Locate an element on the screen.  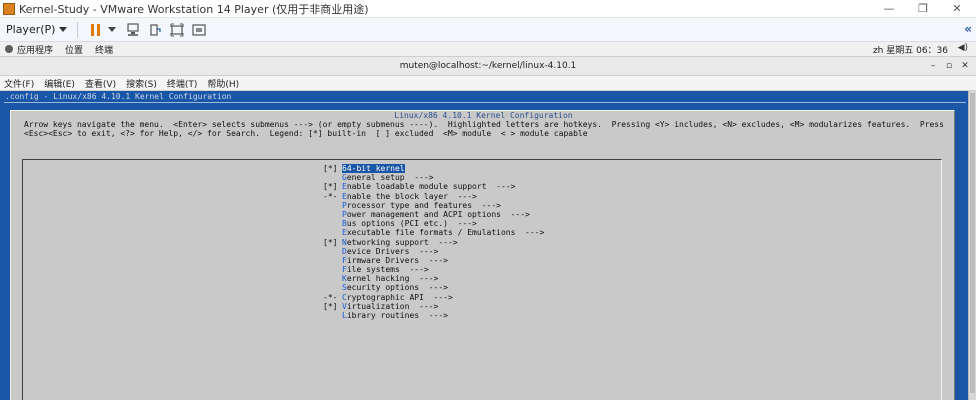
menu-item-text: ower management and ACPI options ---> is located at coordinates (438, 214).